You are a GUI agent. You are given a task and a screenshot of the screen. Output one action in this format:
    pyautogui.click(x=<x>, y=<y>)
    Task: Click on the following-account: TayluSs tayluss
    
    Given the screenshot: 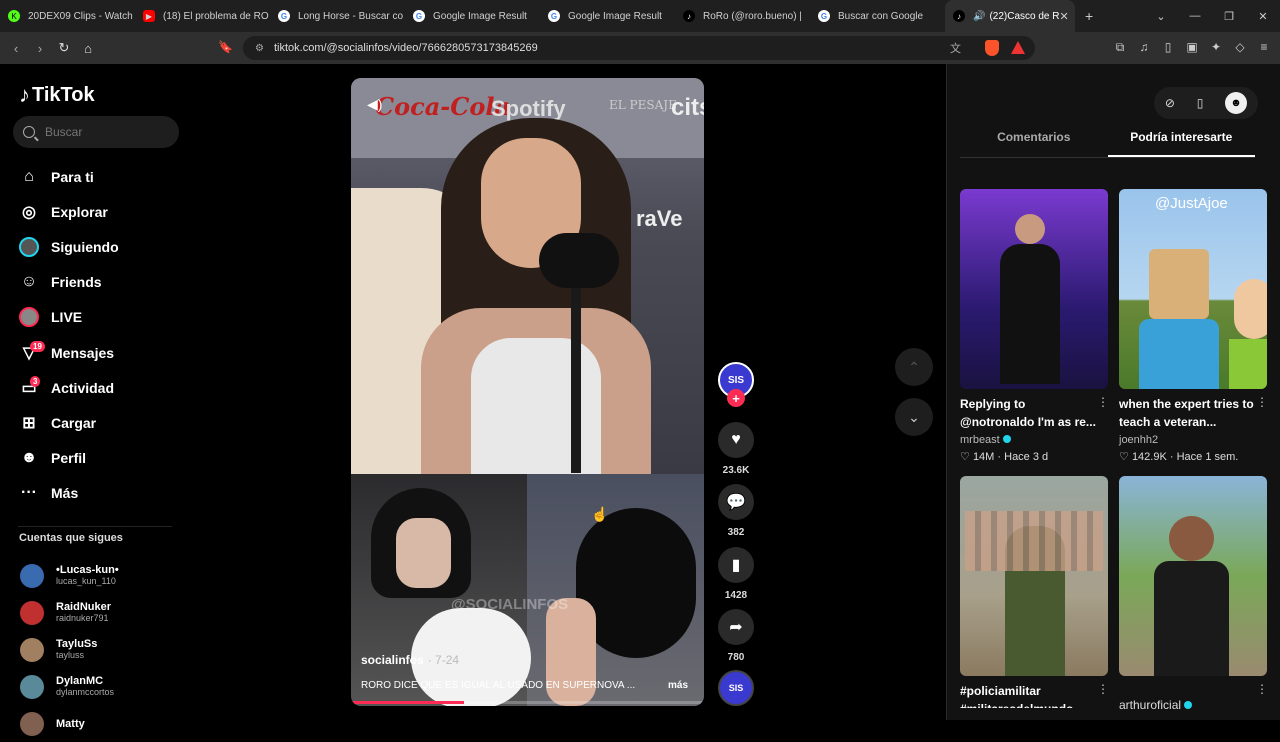 What is the action you would take?
    pyautogui.click(x=69, y=649)
    